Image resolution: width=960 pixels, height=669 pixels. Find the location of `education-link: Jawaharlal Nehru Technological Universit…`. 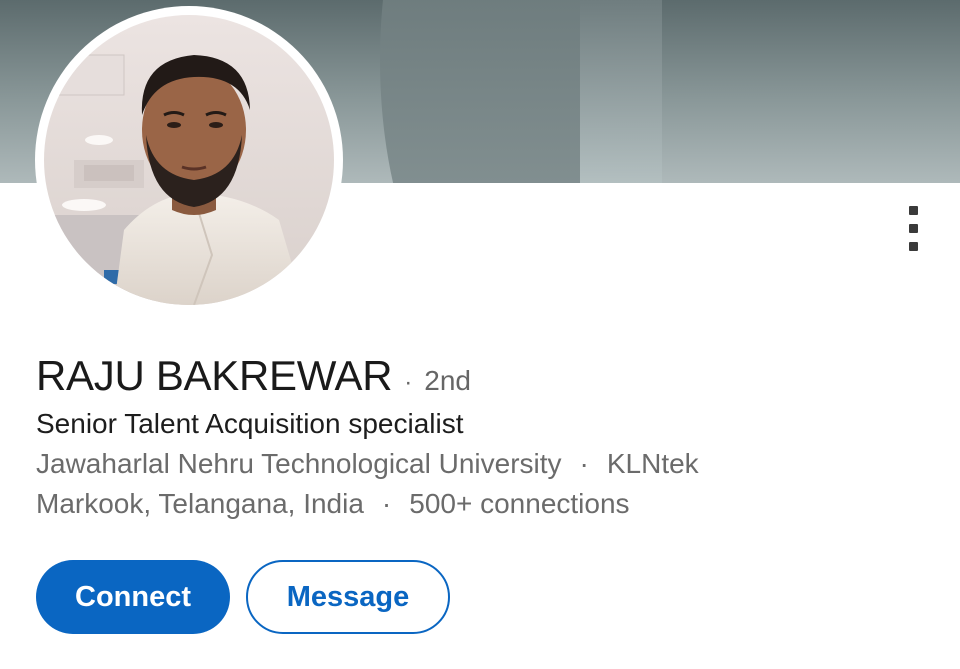

education-link: Jawaharlal Nehru Technological Universit… is located at coordinates (299, 463).